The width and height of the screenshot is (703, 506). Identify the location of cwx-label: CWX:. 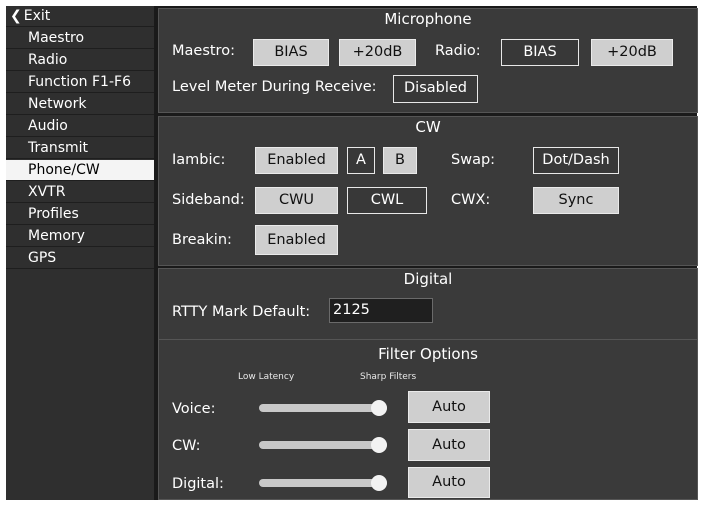
(471, 200).